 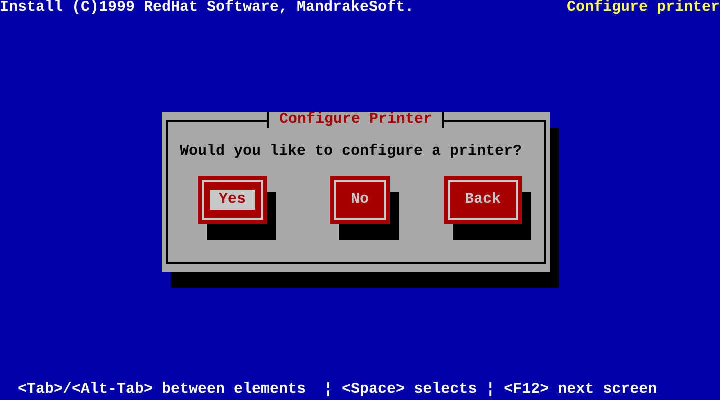 What do you see at coordinates (338, 390) in the screenshot?
I see `help-line: <Tab>/<Alt-Tab> between elements ¦ <Space> selects ¦ <F12> next screen` at bounding box center [338, 390].